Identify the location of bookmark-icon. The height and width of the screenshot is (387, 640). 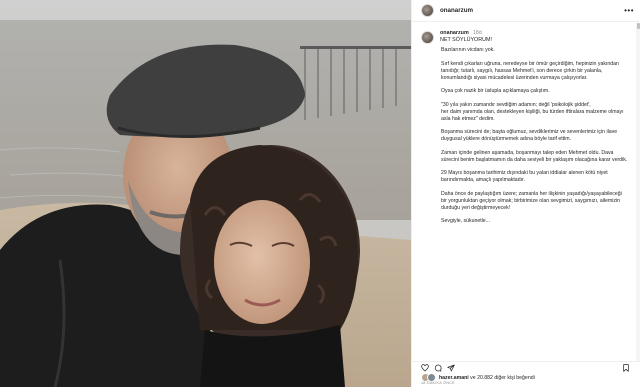
(626, 368).